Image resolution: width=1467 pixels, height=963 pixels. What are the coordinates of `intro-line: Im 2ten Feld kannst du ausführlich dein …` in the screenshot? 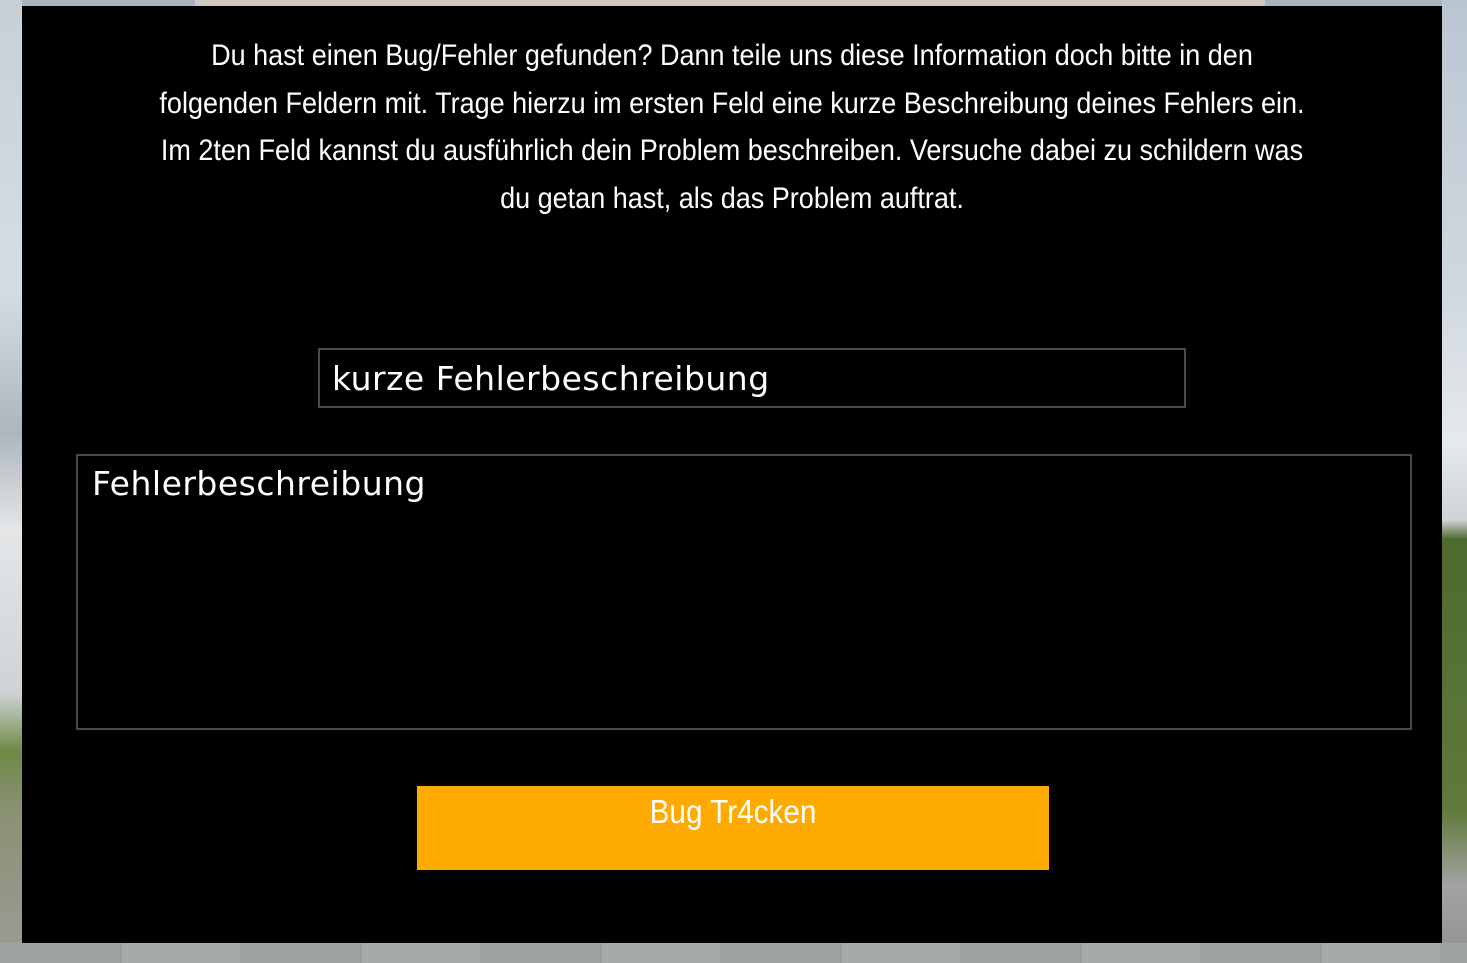 It's located at (732, 150).